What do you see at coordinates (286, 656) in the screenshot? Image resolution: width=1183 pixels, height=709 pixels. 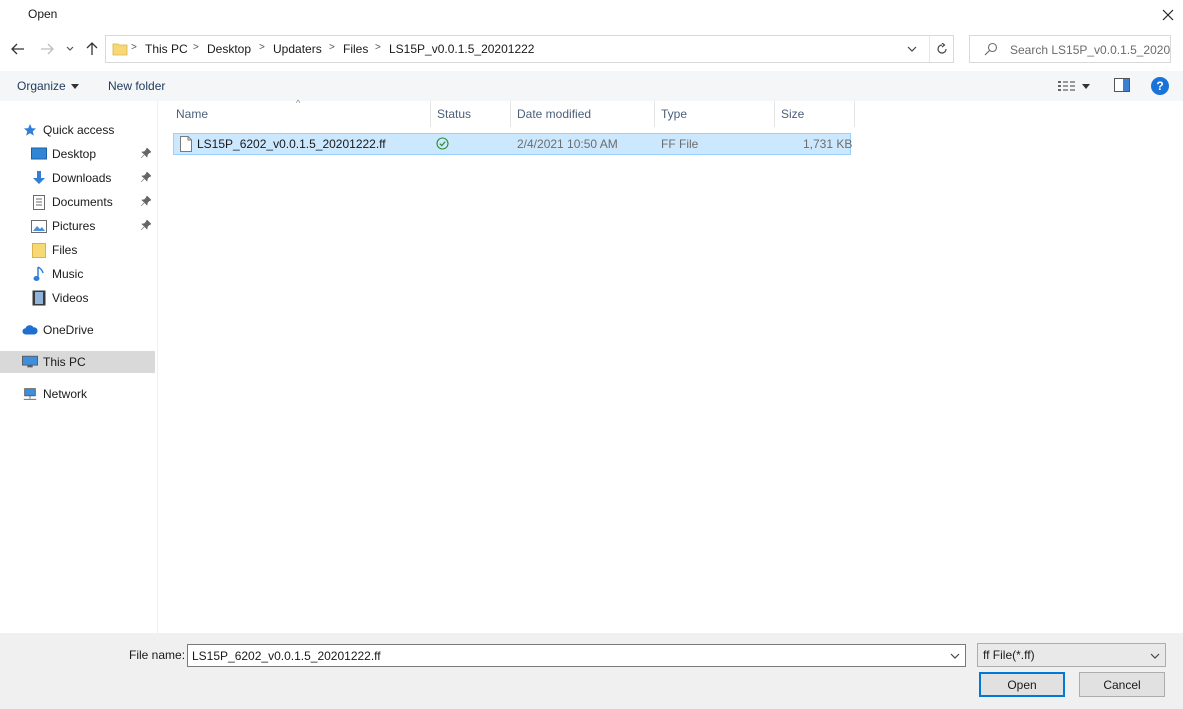 I see `file-name-value: LS15P_6202_v0.0.1.5_20201222.ff` at bounding box center [286, 656].